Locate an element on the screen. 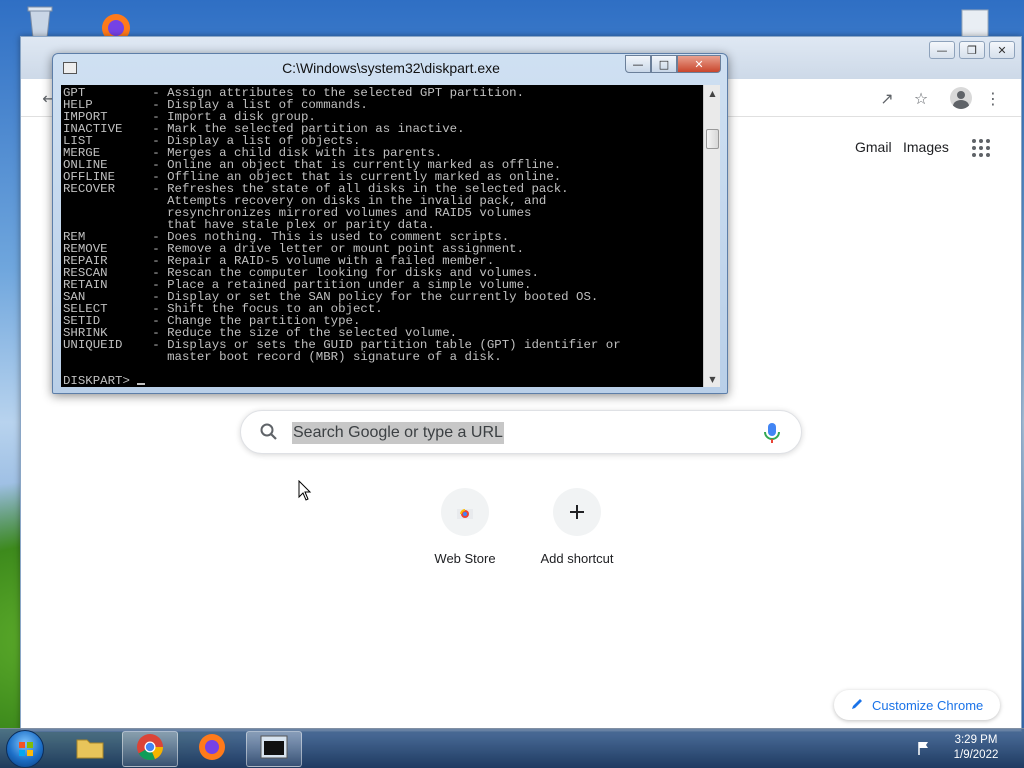 The width and height of the screenshot is (1024, 768). taskbar is located at coordinates (512, 748).